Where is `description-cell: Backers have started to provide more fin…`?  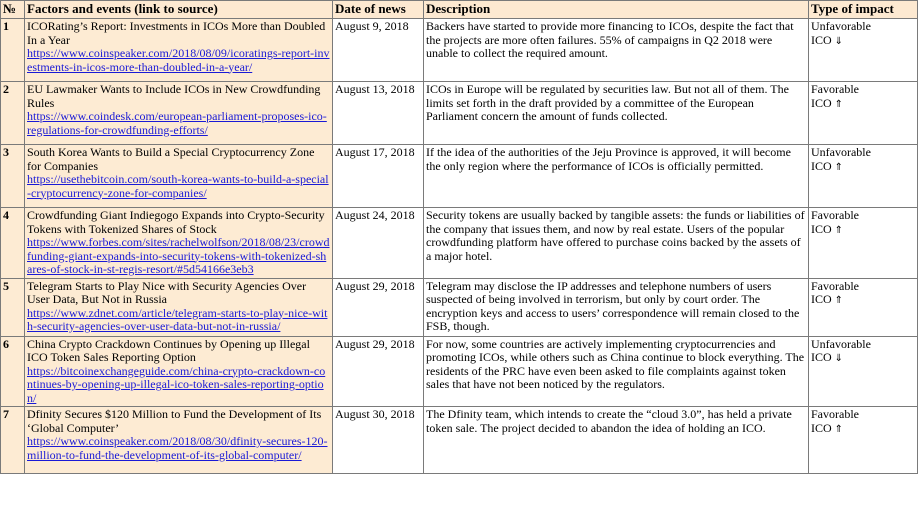 description-cell: Backers have started to provide more fin… is located at coordinates (616, 50).